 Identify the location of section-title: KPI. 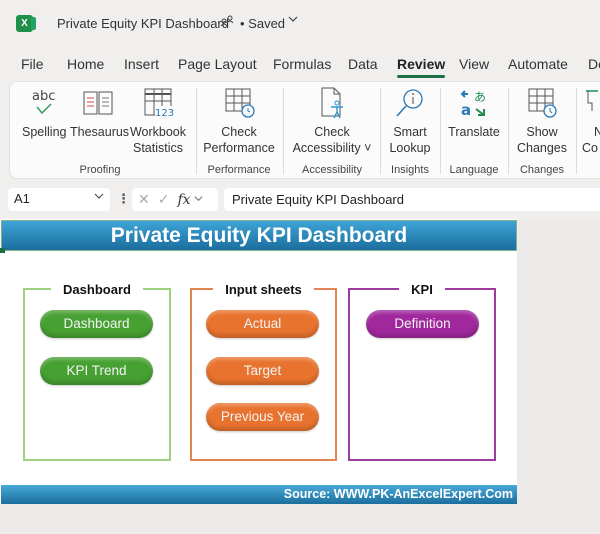
(422, 289).